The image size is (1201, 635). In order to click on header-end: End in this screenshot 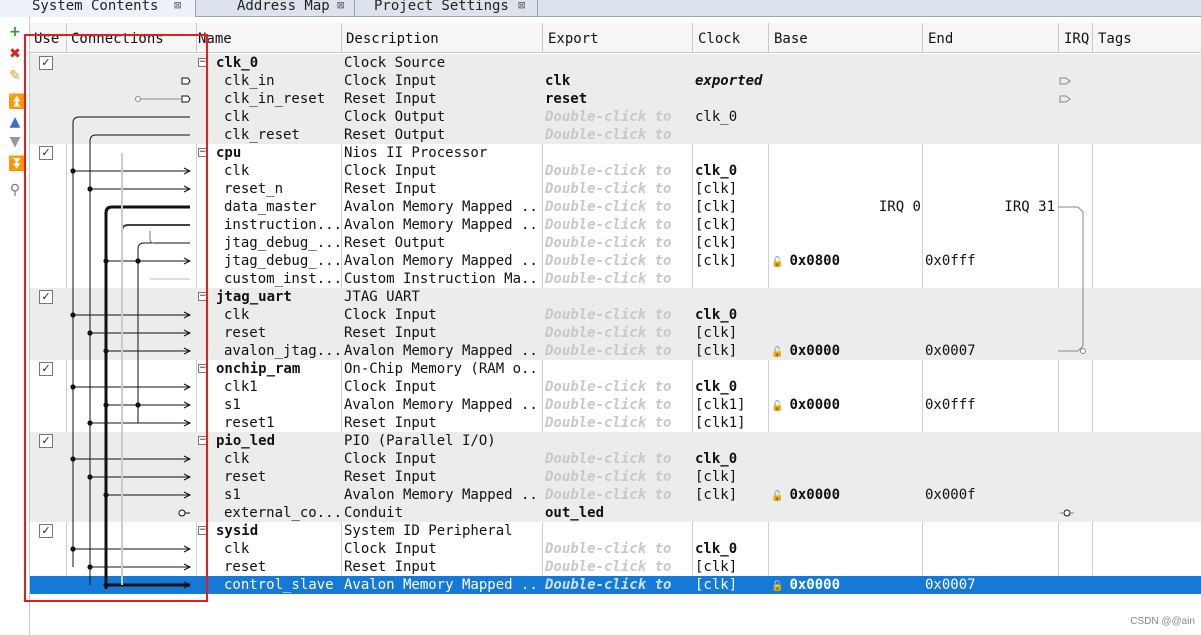, I will do `click(940, 39)`.